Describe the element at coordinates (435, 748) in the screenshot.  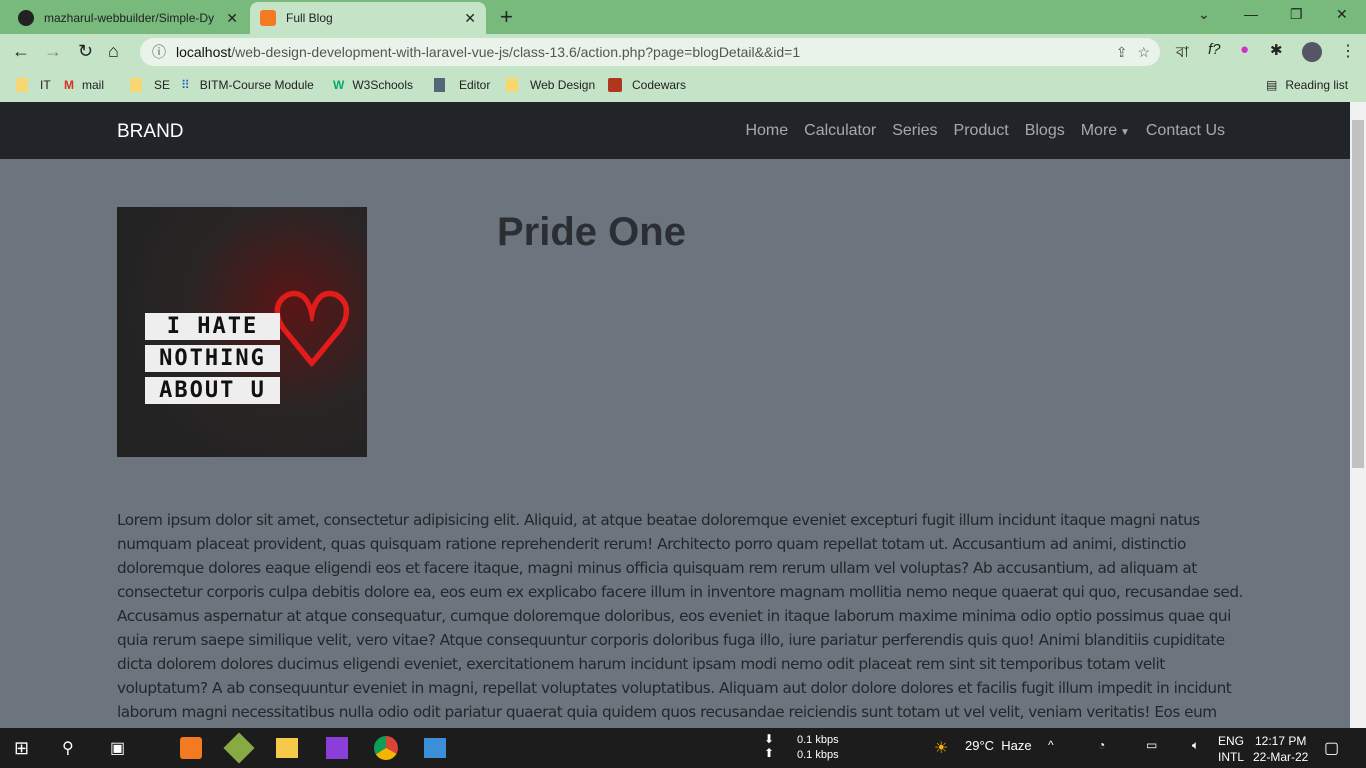
I see `photos-icon` at that location.